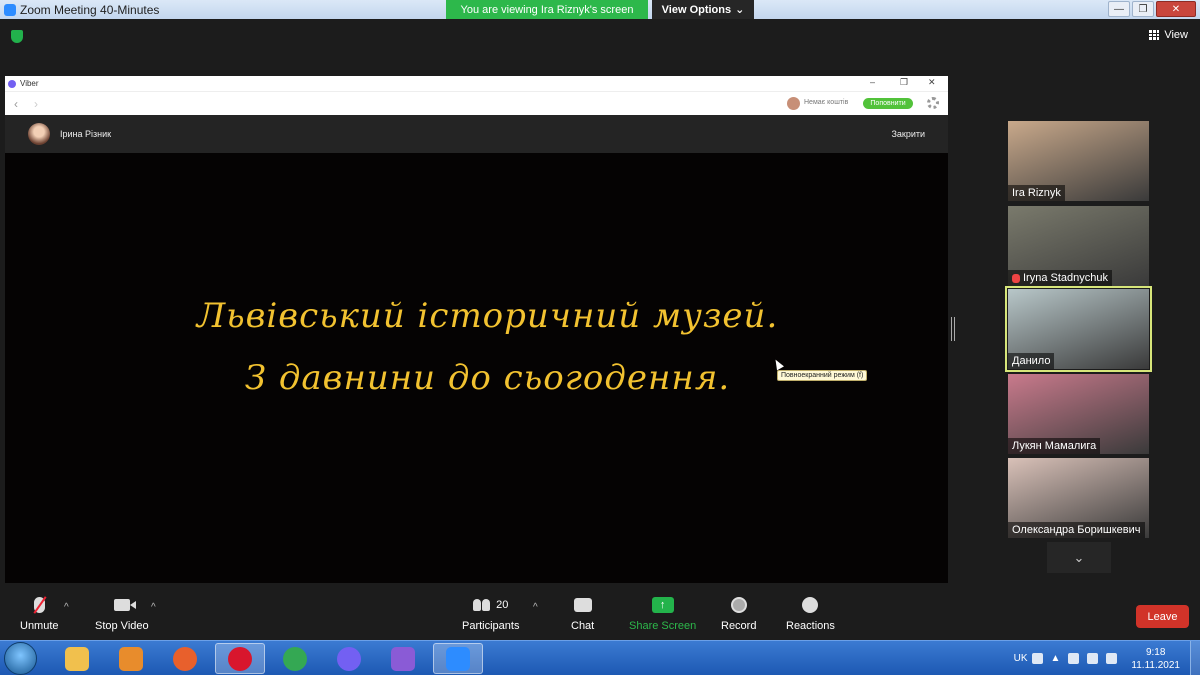  I want to click on gallery-scroll-down-button: ⌄, so click(1079, 557).